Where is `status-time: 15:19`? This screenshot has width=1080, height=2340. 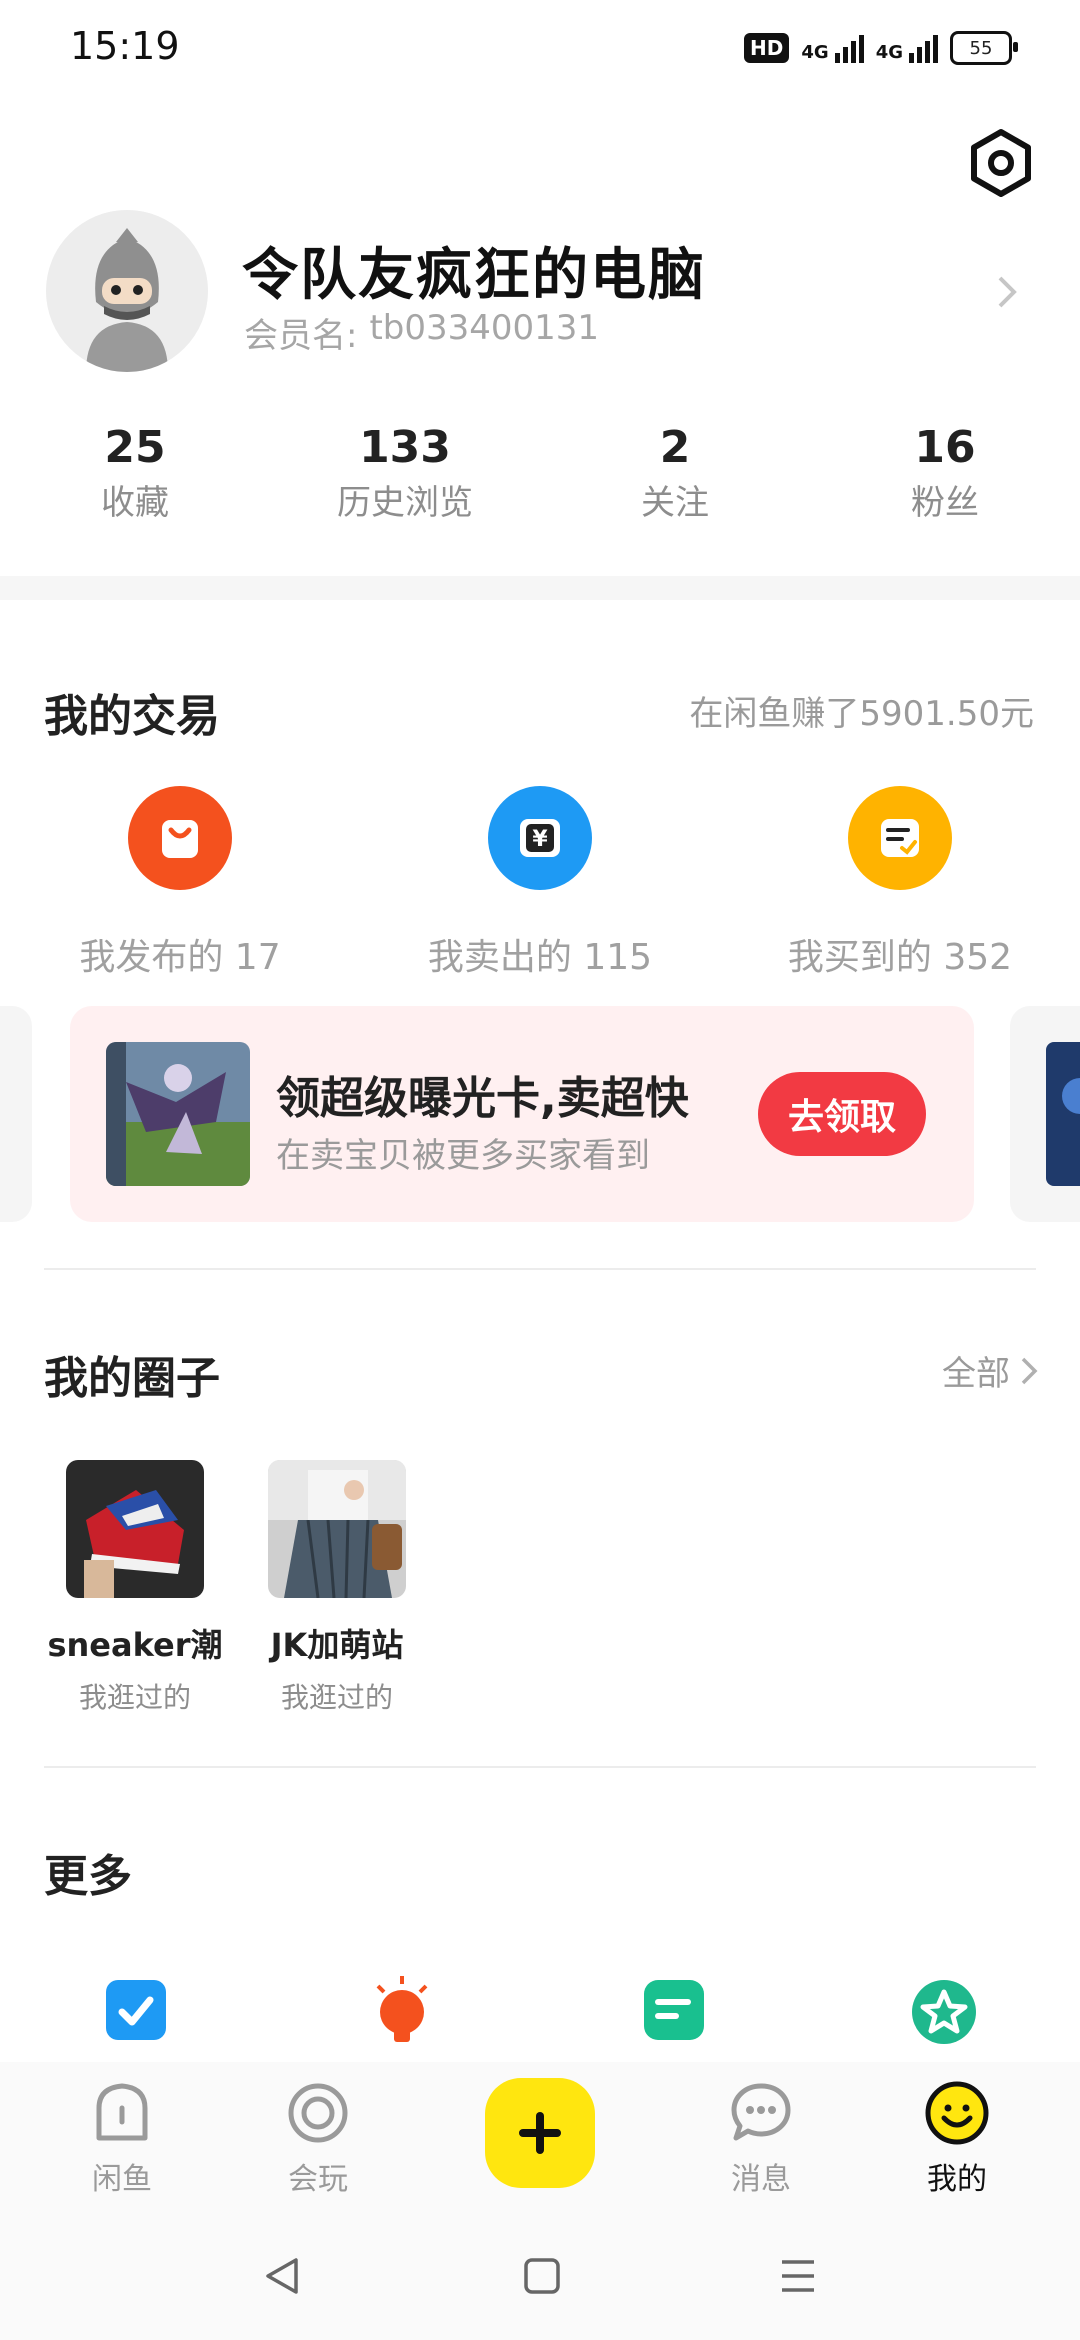 status-time: 15:19 is located at coordinates (125, 46).